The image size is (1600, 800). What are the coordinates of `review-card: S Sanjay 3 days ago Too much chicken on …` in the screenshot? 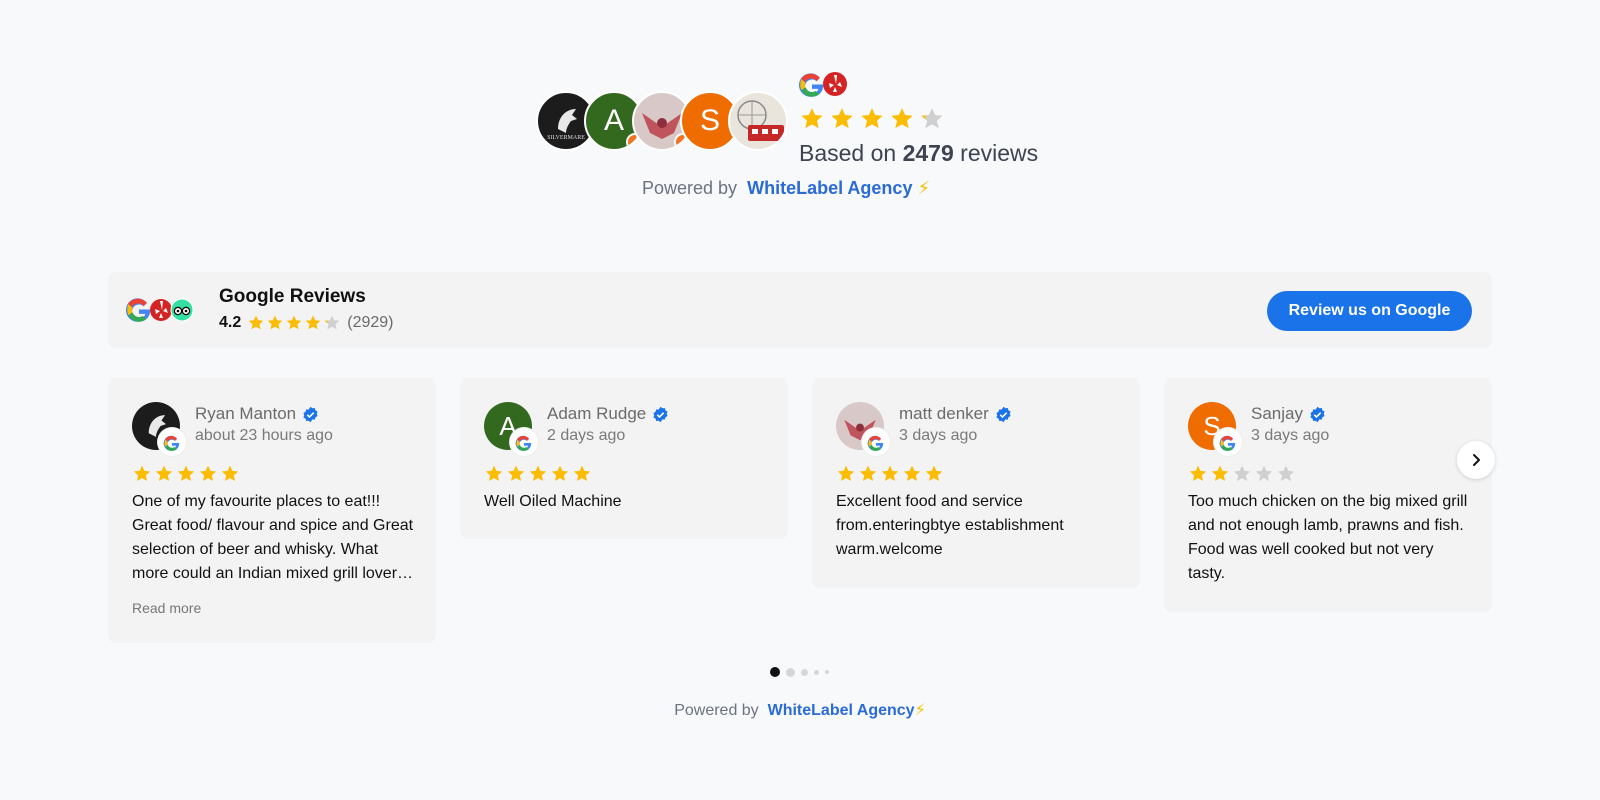 It's located at (1328, 495).